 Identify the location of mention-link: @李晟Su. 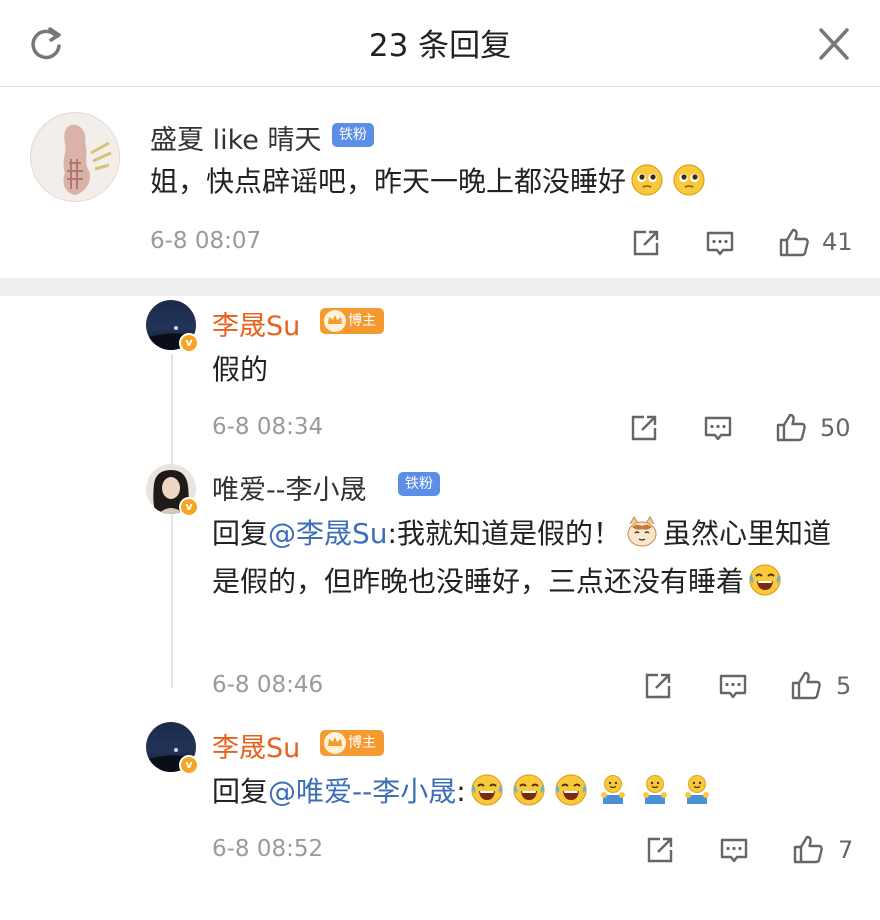
(328, 533).